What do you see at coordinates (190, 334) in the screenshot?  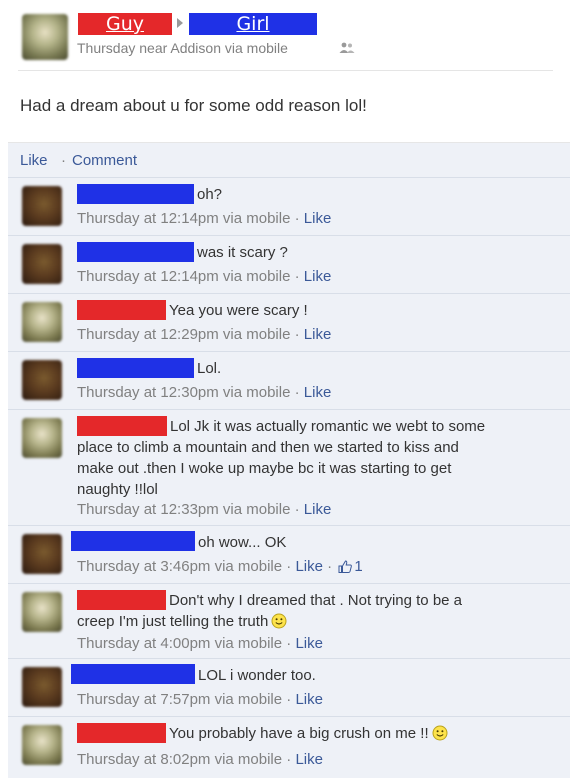 I see `comment-timestamp: Thursday at 12:29pm via mobile ·` at bounding box center [190, 334].